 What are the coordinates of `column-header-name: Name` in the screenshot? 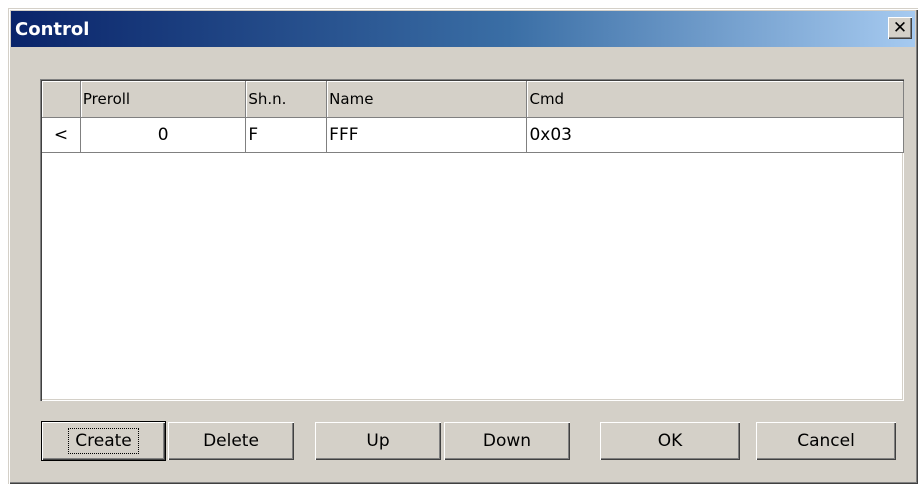 It's located at (427, 99).